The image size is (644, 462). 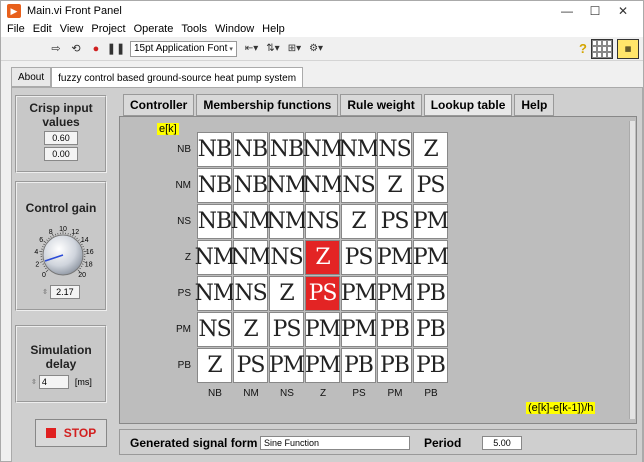 I want to click on run-arrow-icon: ⇨, so click(x=56, y=49).